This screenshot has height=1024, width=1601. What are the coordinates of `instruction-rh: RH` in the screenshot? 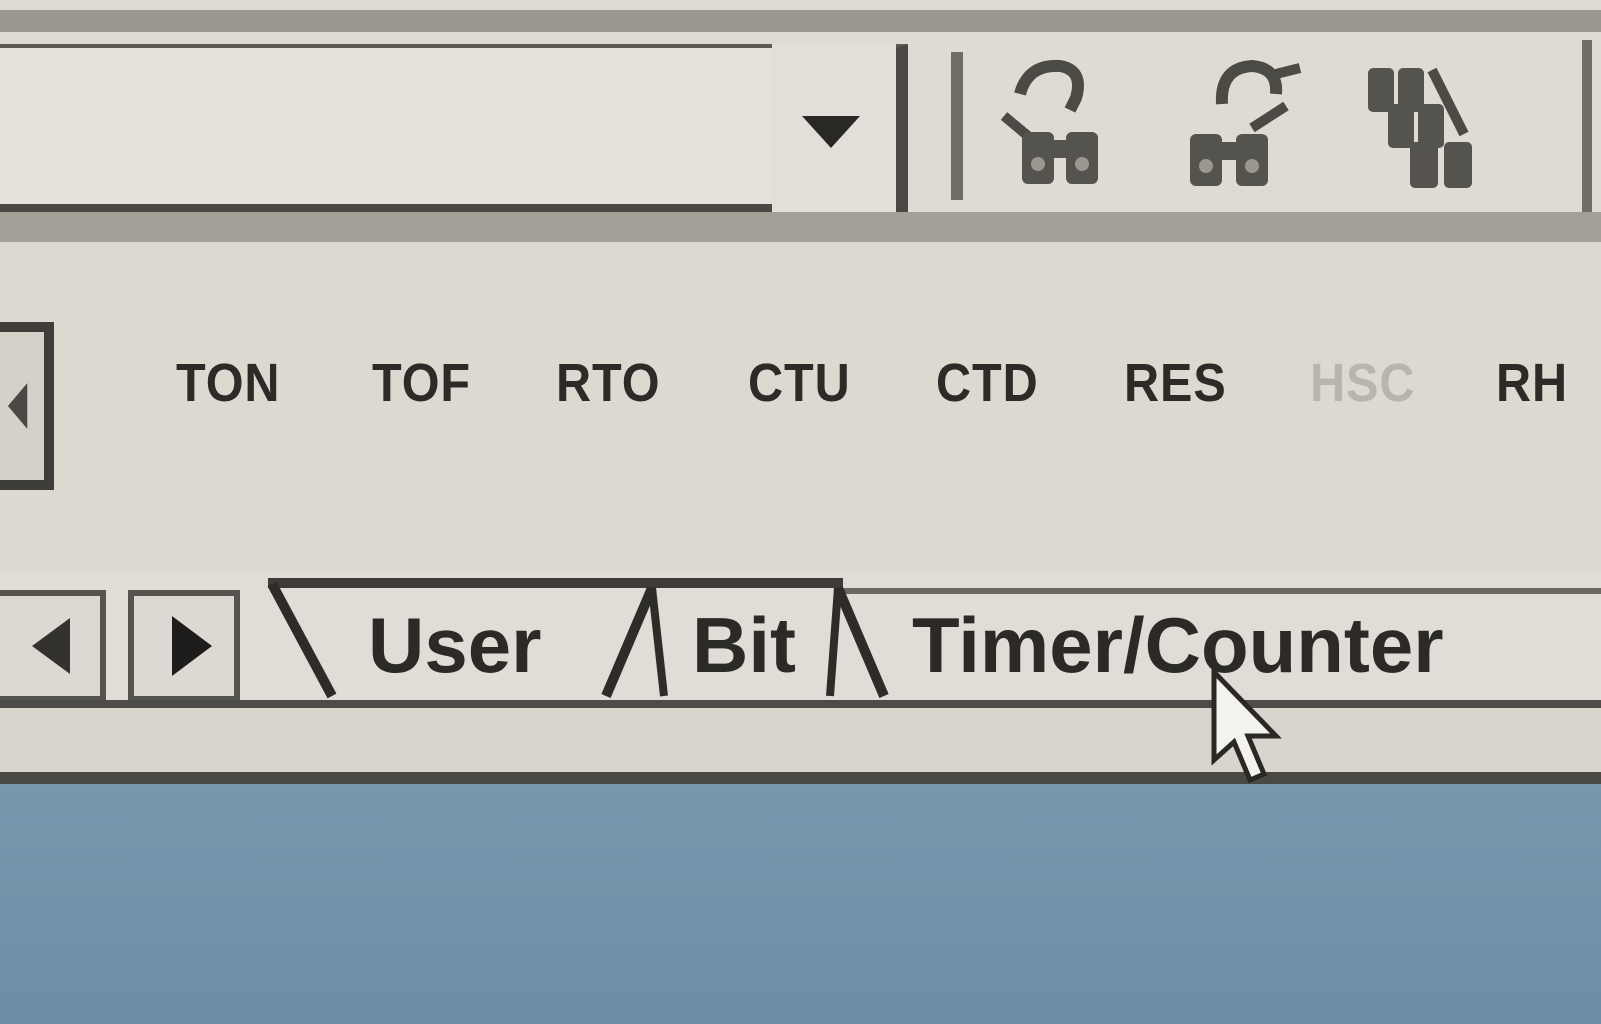 It's located at (1532, 383).